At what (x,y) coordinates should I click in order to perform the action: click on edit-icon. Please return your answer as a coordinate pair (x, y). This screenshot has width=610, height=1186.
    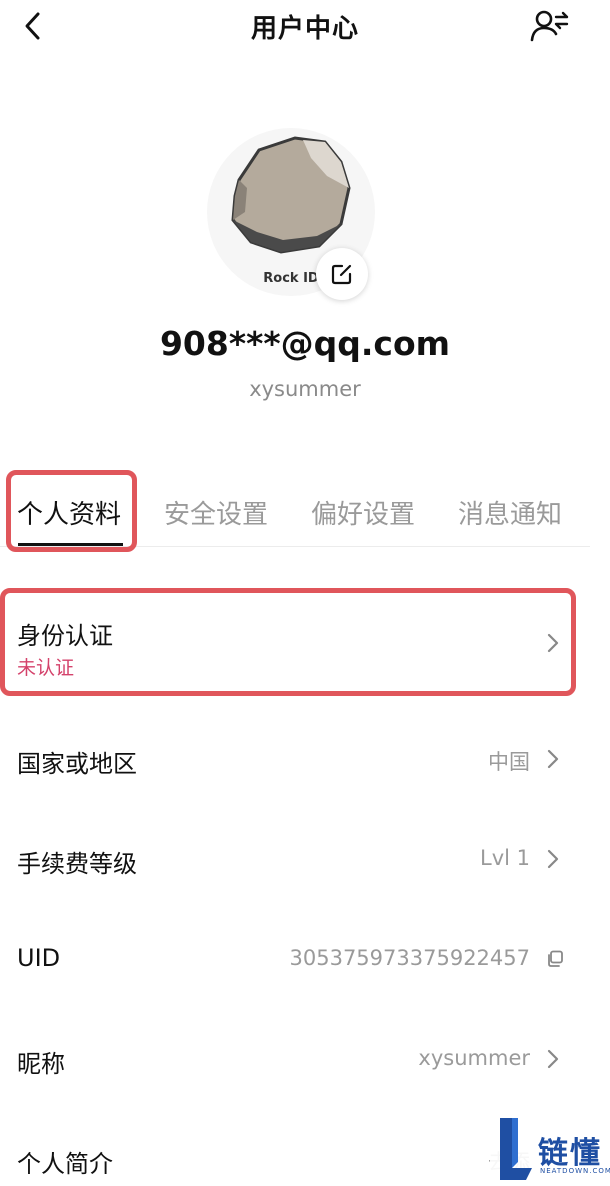
    Looking at the image, I should click on (341, 274).